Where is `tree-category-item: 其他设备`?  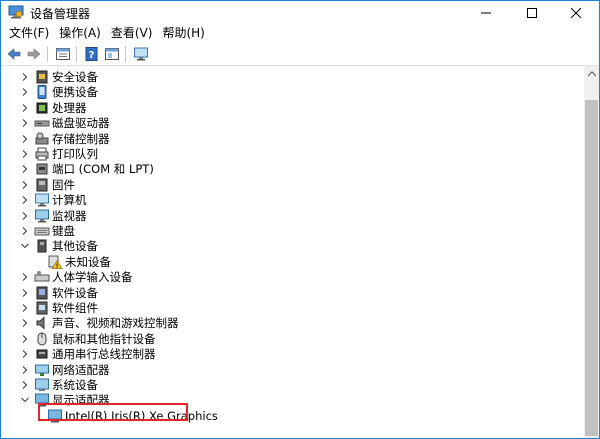 tree-category-item: 其他设备 is located at coordinates (291, 246).